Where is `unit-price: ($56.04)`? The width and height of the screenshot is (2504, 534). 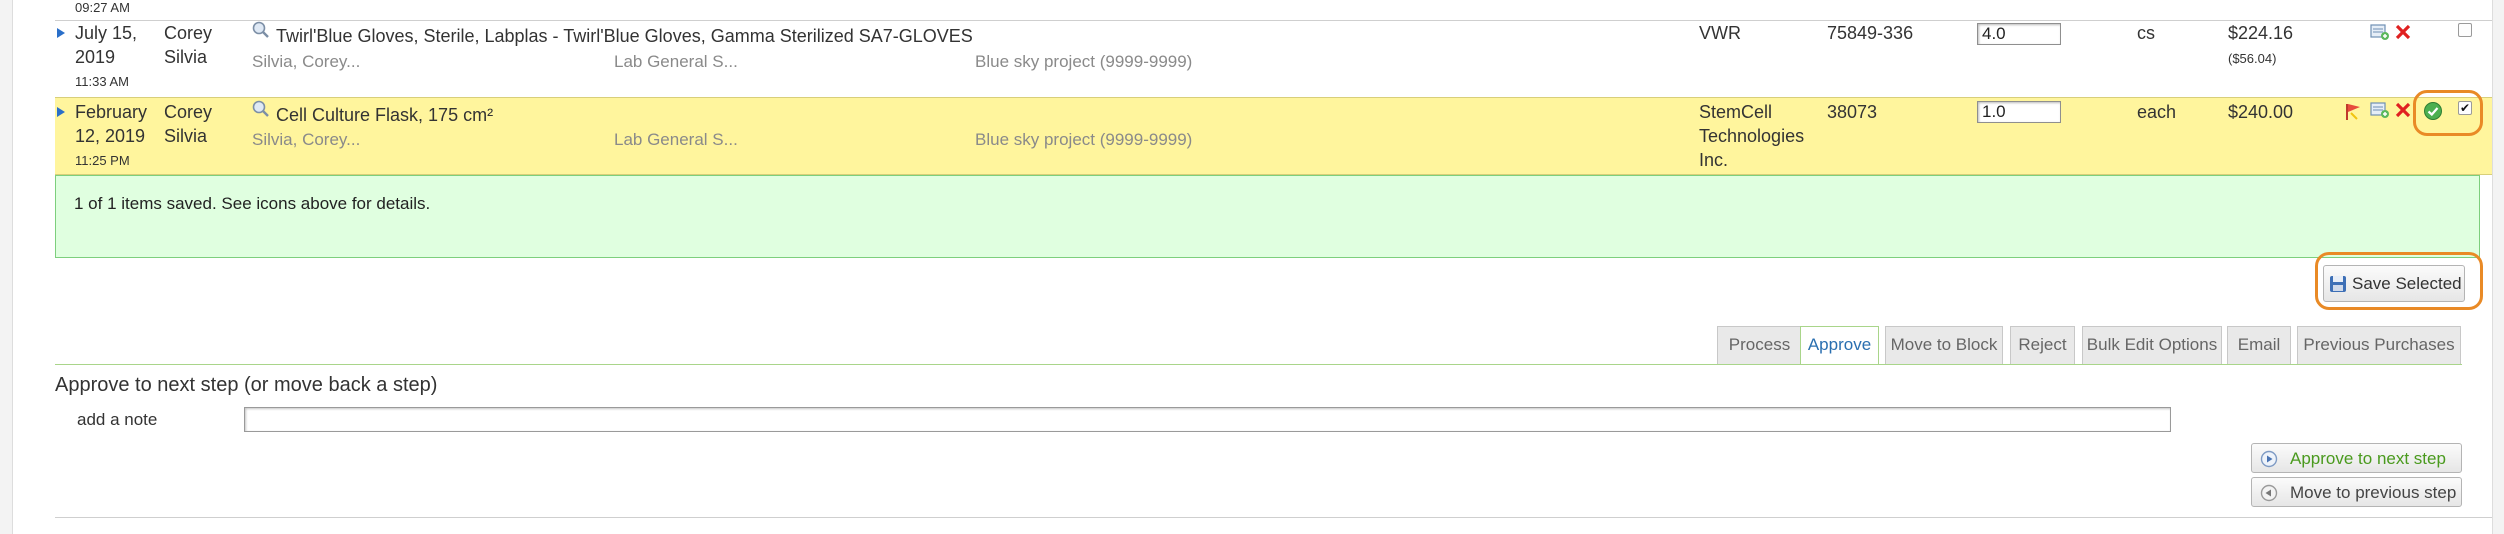 unit-price: ($56.04) is located at coordinates (2252, 58).